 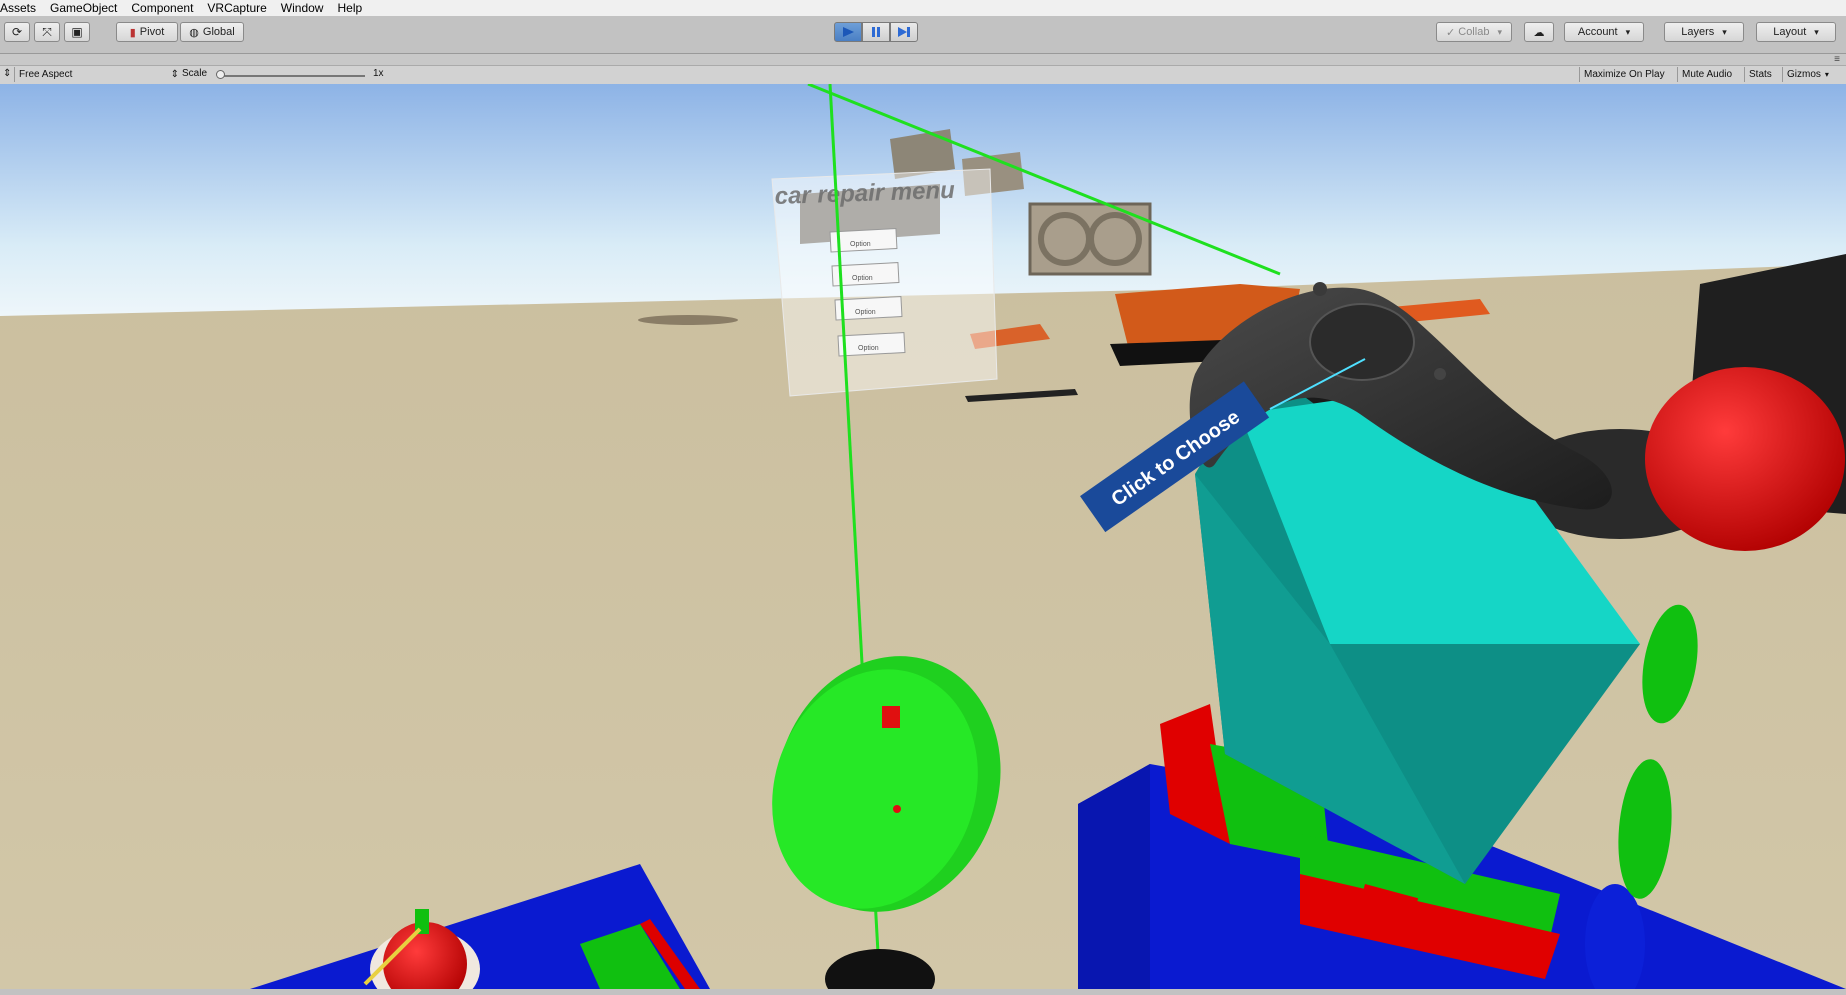 I want to click on pivot-icon: ▮, so click(x=132, y=32).